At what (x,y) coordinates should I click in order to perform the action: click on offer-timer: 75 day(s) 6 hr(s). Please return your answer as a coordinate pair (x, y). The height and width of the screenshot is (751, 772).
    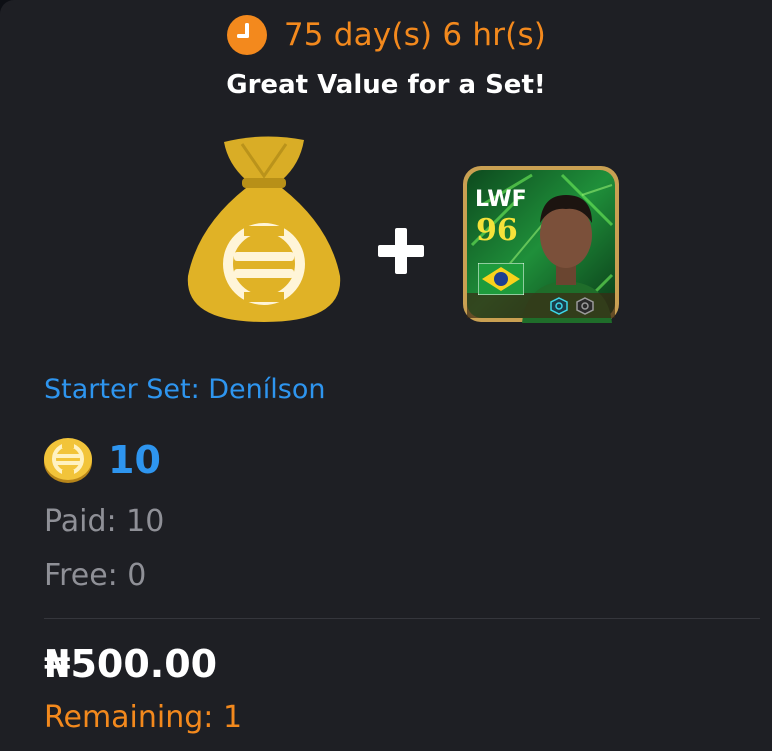
    Looking at the image, I should click on (386, 35).